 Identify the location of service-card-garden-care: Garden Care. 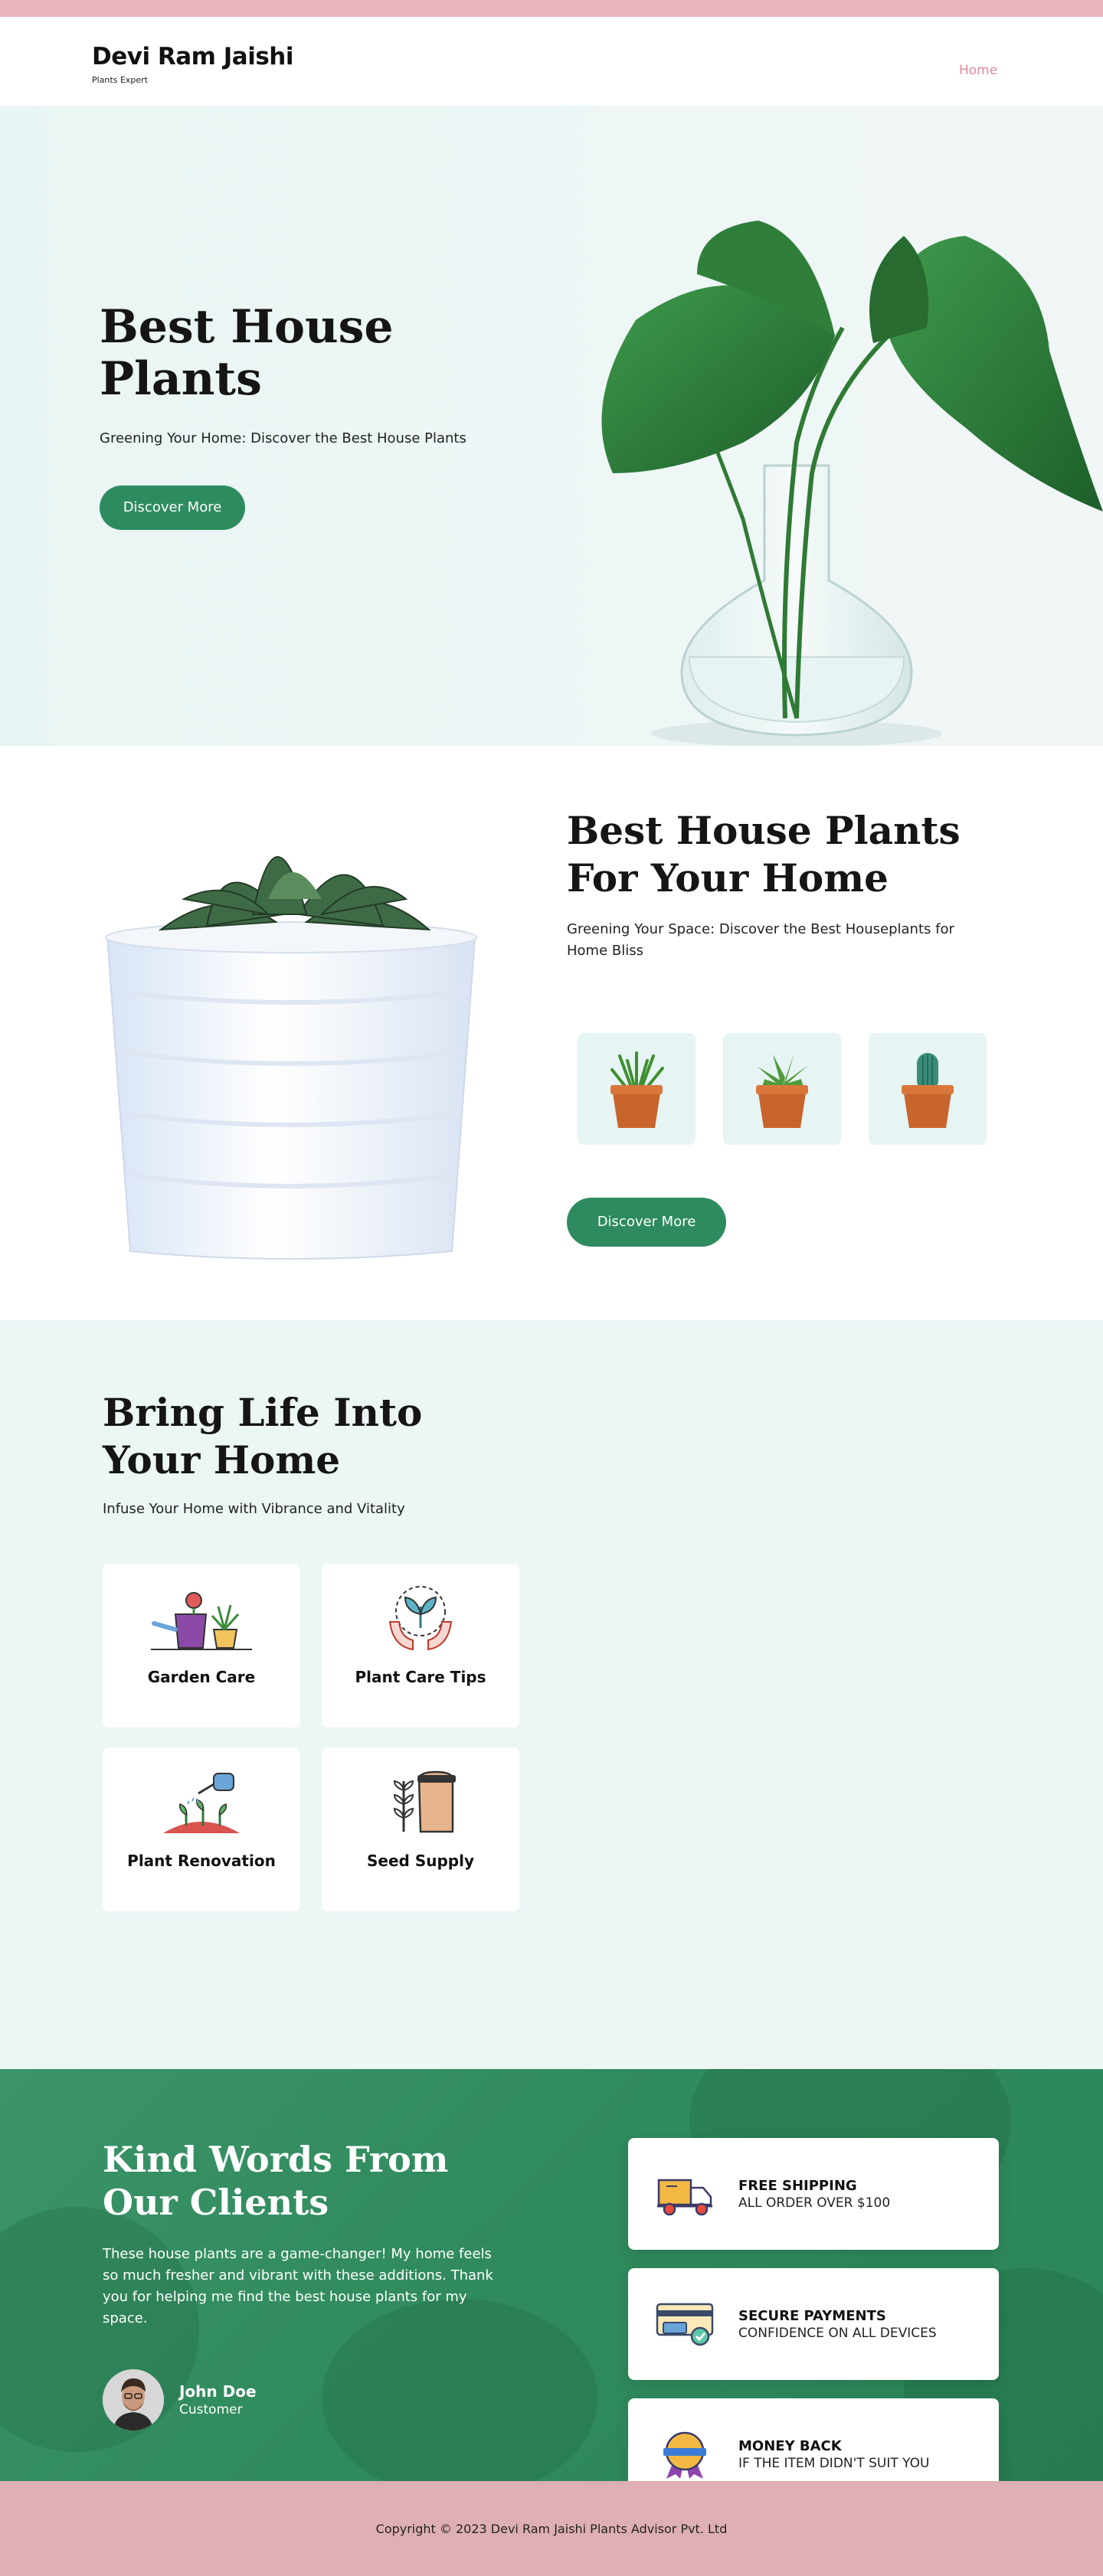
(202, 1646).